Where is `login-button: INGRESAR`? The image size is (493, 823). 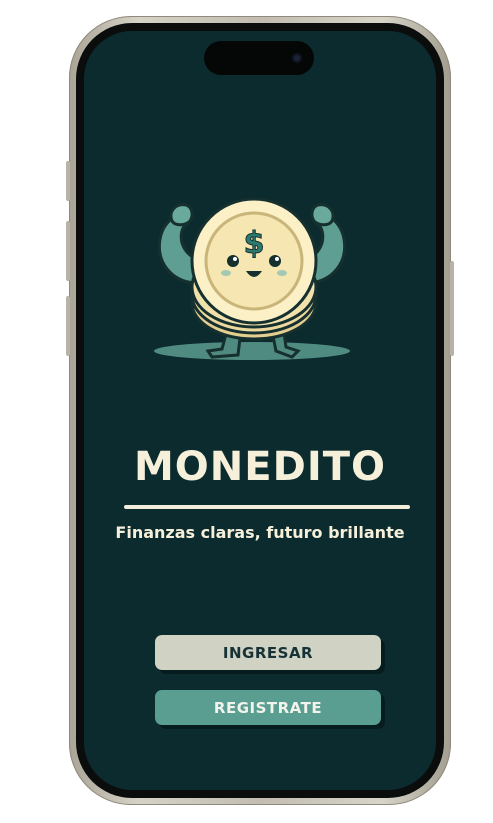
login-button: INGRESAR is located at coordinates (268, 652).